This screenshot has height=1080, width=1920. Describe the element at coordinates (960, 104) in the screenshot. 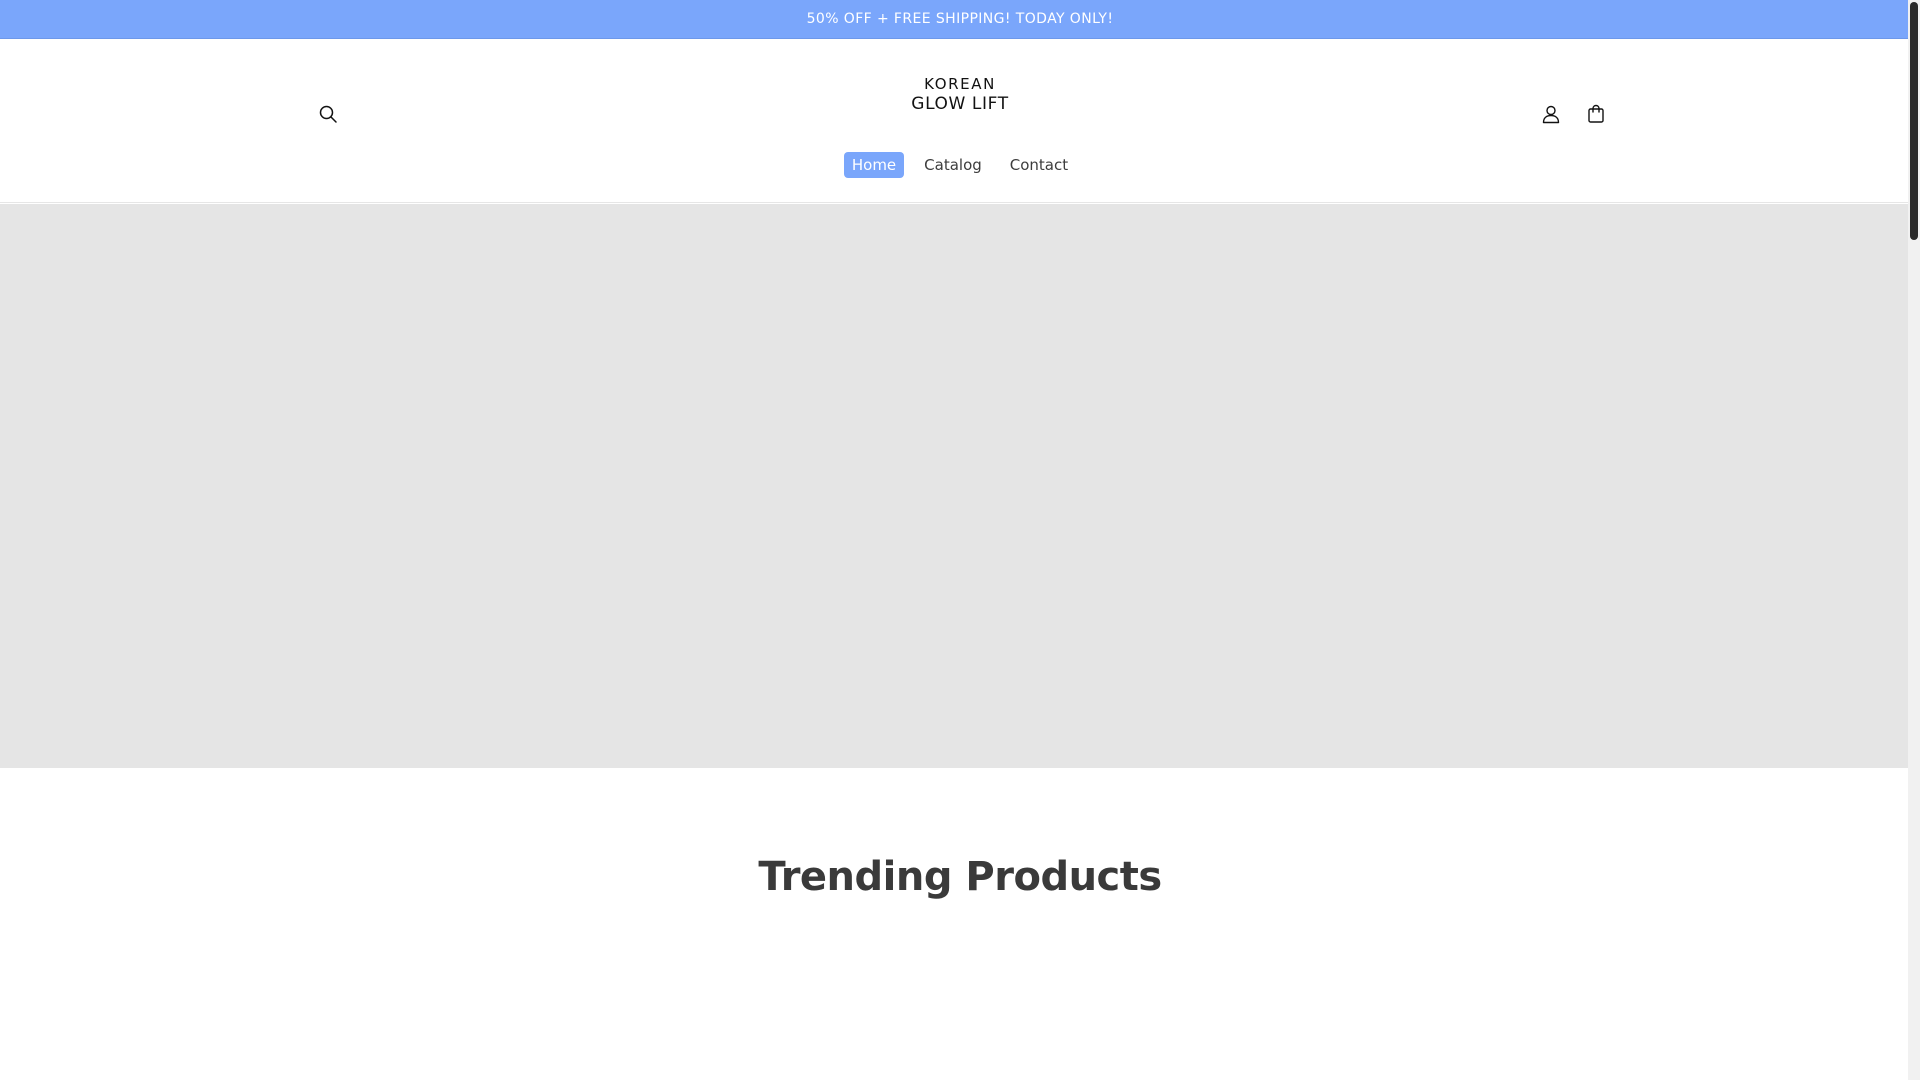

I see `logo-line-2: GLOW LIFT` at that location.